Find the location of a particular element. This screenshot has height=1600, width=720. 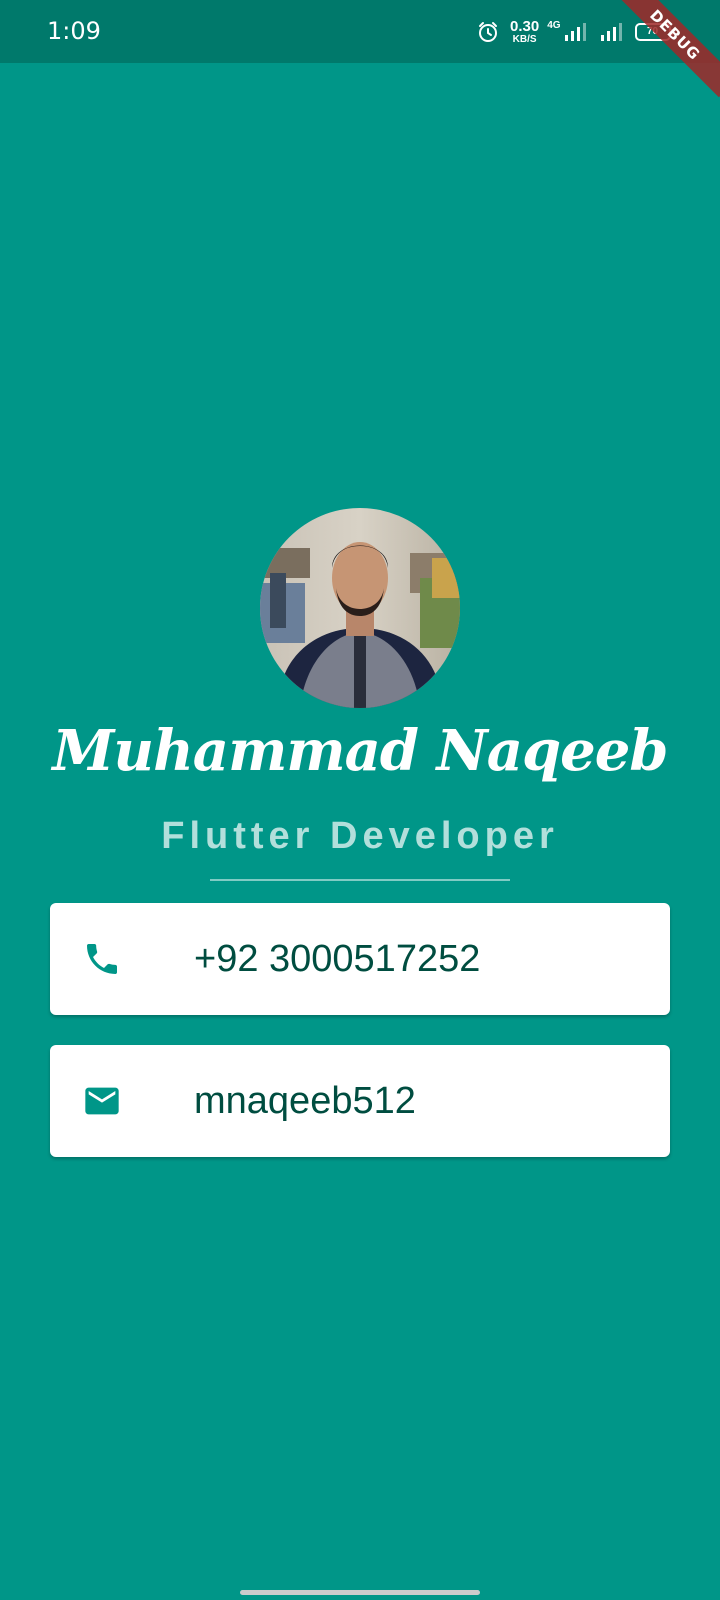

status-icons: 0.30 KB/S 4G 70 is located at coordinates (575, 32).